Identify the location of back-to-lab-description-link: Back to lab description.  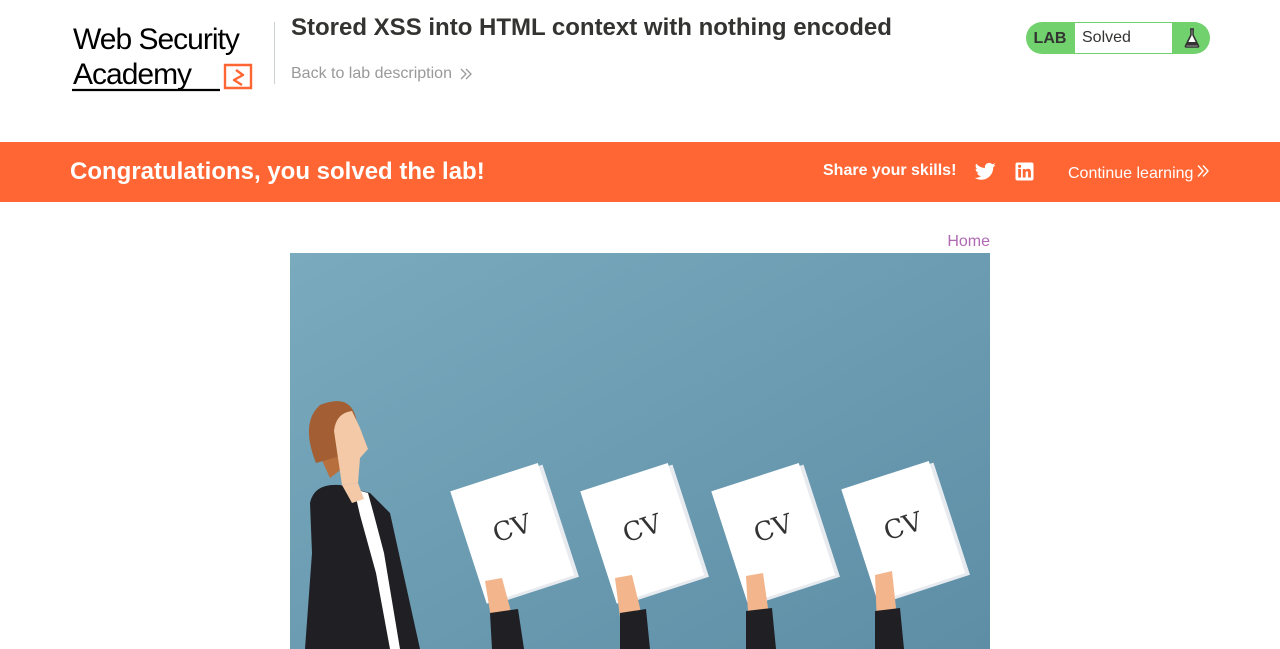
(382, 74).